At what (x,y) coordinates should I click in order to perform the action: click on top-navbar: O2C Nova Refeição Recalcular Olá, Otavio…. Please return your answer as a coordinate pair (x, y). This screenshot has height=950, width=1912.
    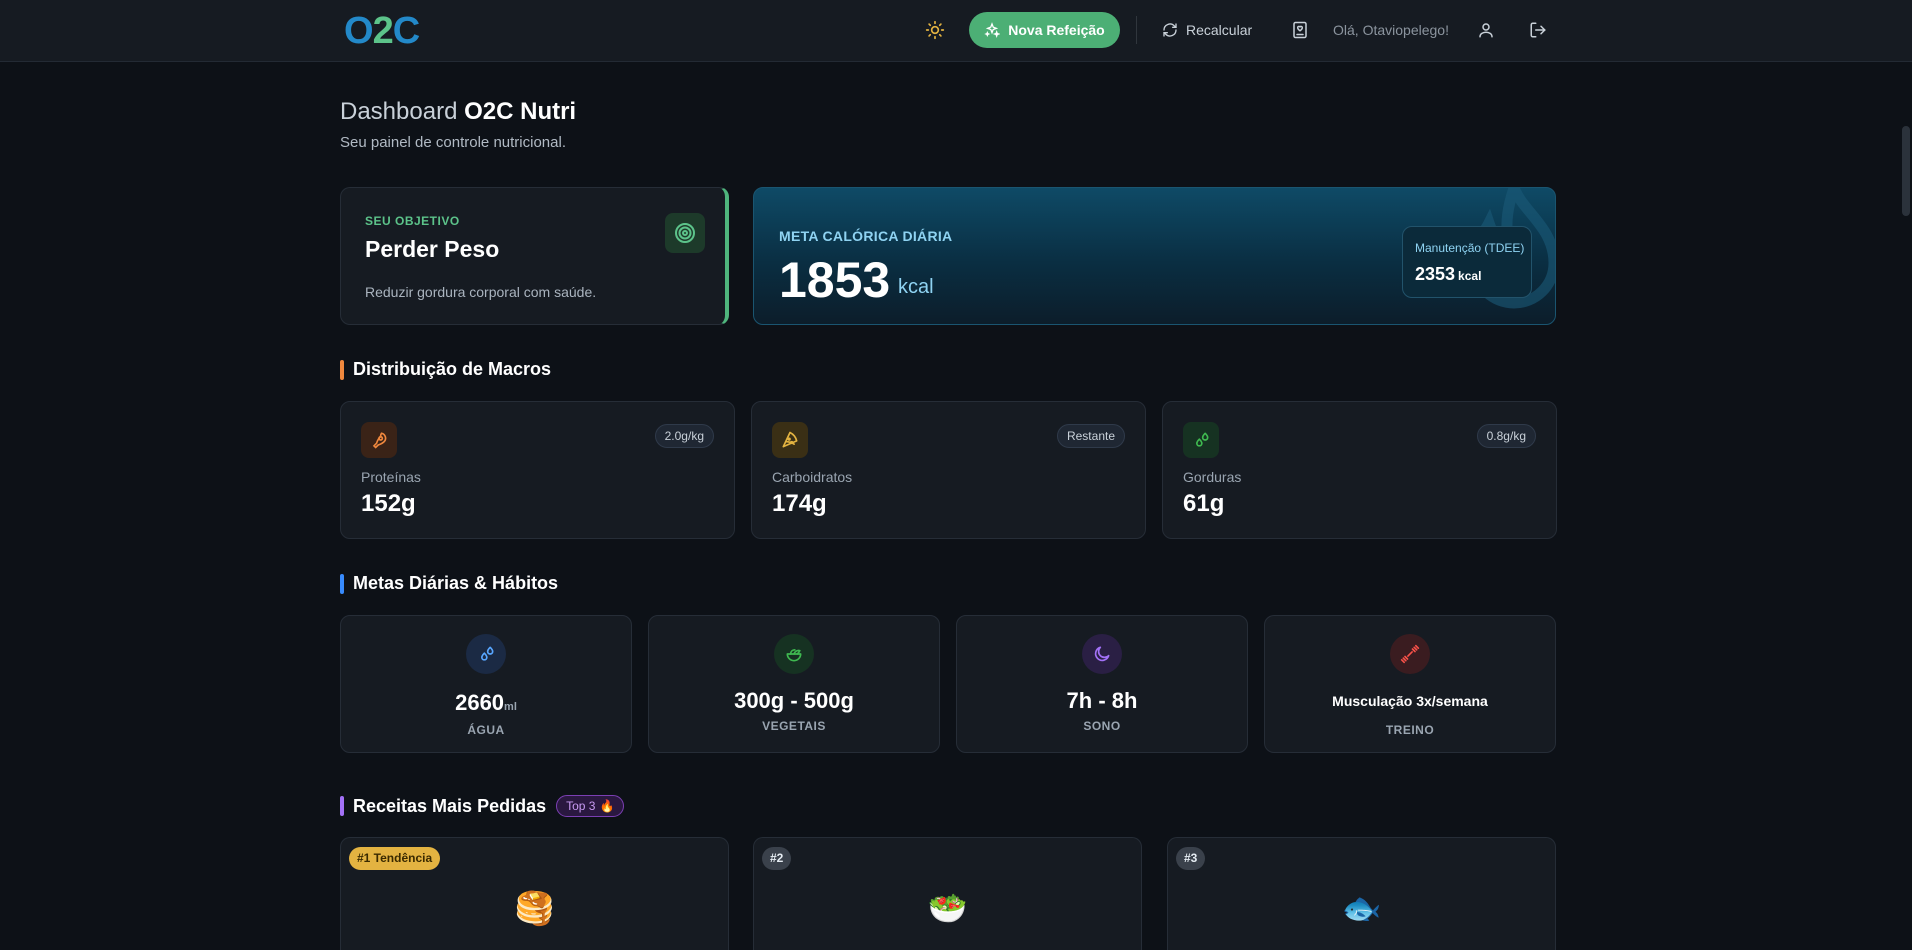
    Looking at the image, I should click on (956, 31).